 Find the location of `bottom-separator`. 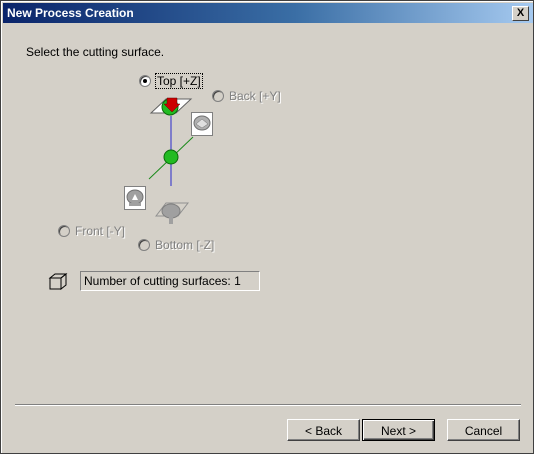

bottom-separator is located at coordinates (268, 405).